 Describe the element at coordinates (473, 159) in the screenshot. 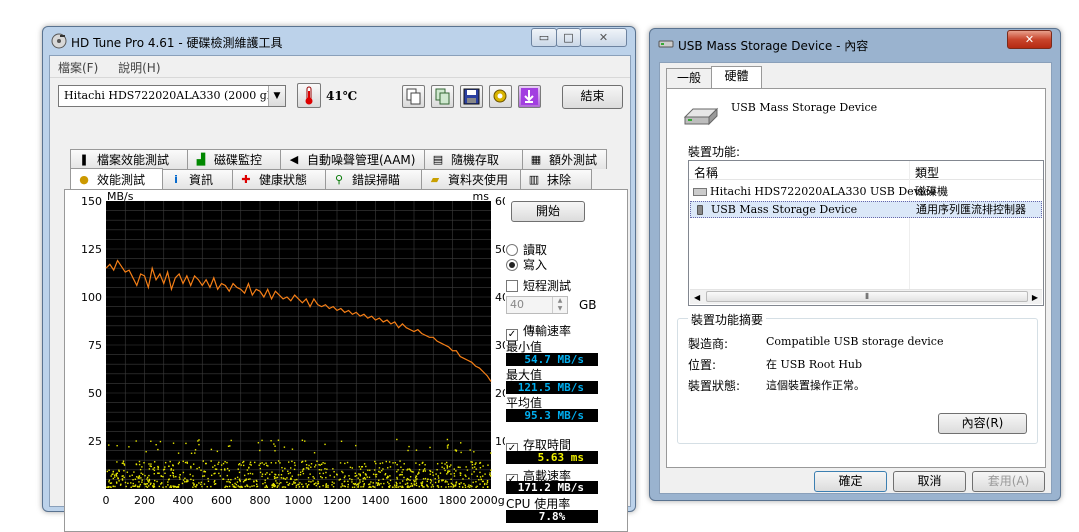

I see `tab-random-access: ▤ 隨機存取` at that location.